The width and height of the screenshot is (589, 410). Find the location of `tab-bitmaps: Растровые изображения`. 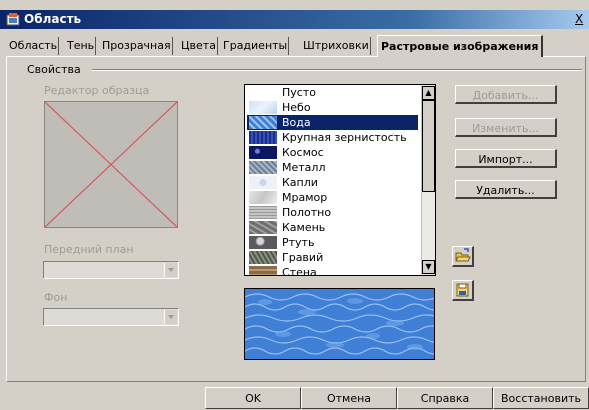

tab-bitmaps: Растровые изображения is located at coordinates (460, 46).